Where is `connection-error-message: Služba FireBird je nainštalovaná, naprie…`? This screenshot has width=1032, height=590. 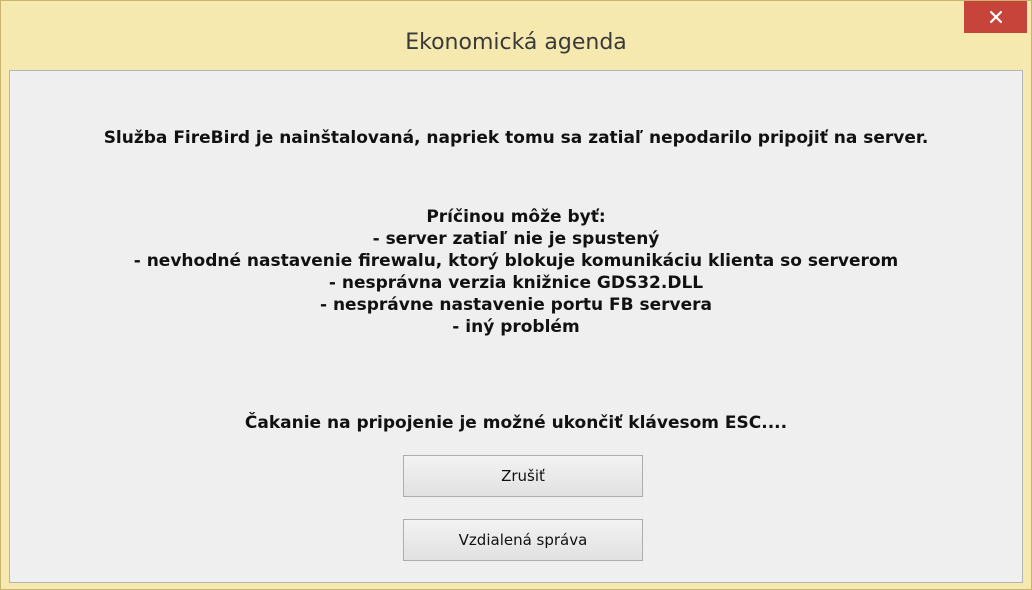
connection-error-message: Služba FireBird je nainštalovaná, naprie… is located at coordinates (516, 138).